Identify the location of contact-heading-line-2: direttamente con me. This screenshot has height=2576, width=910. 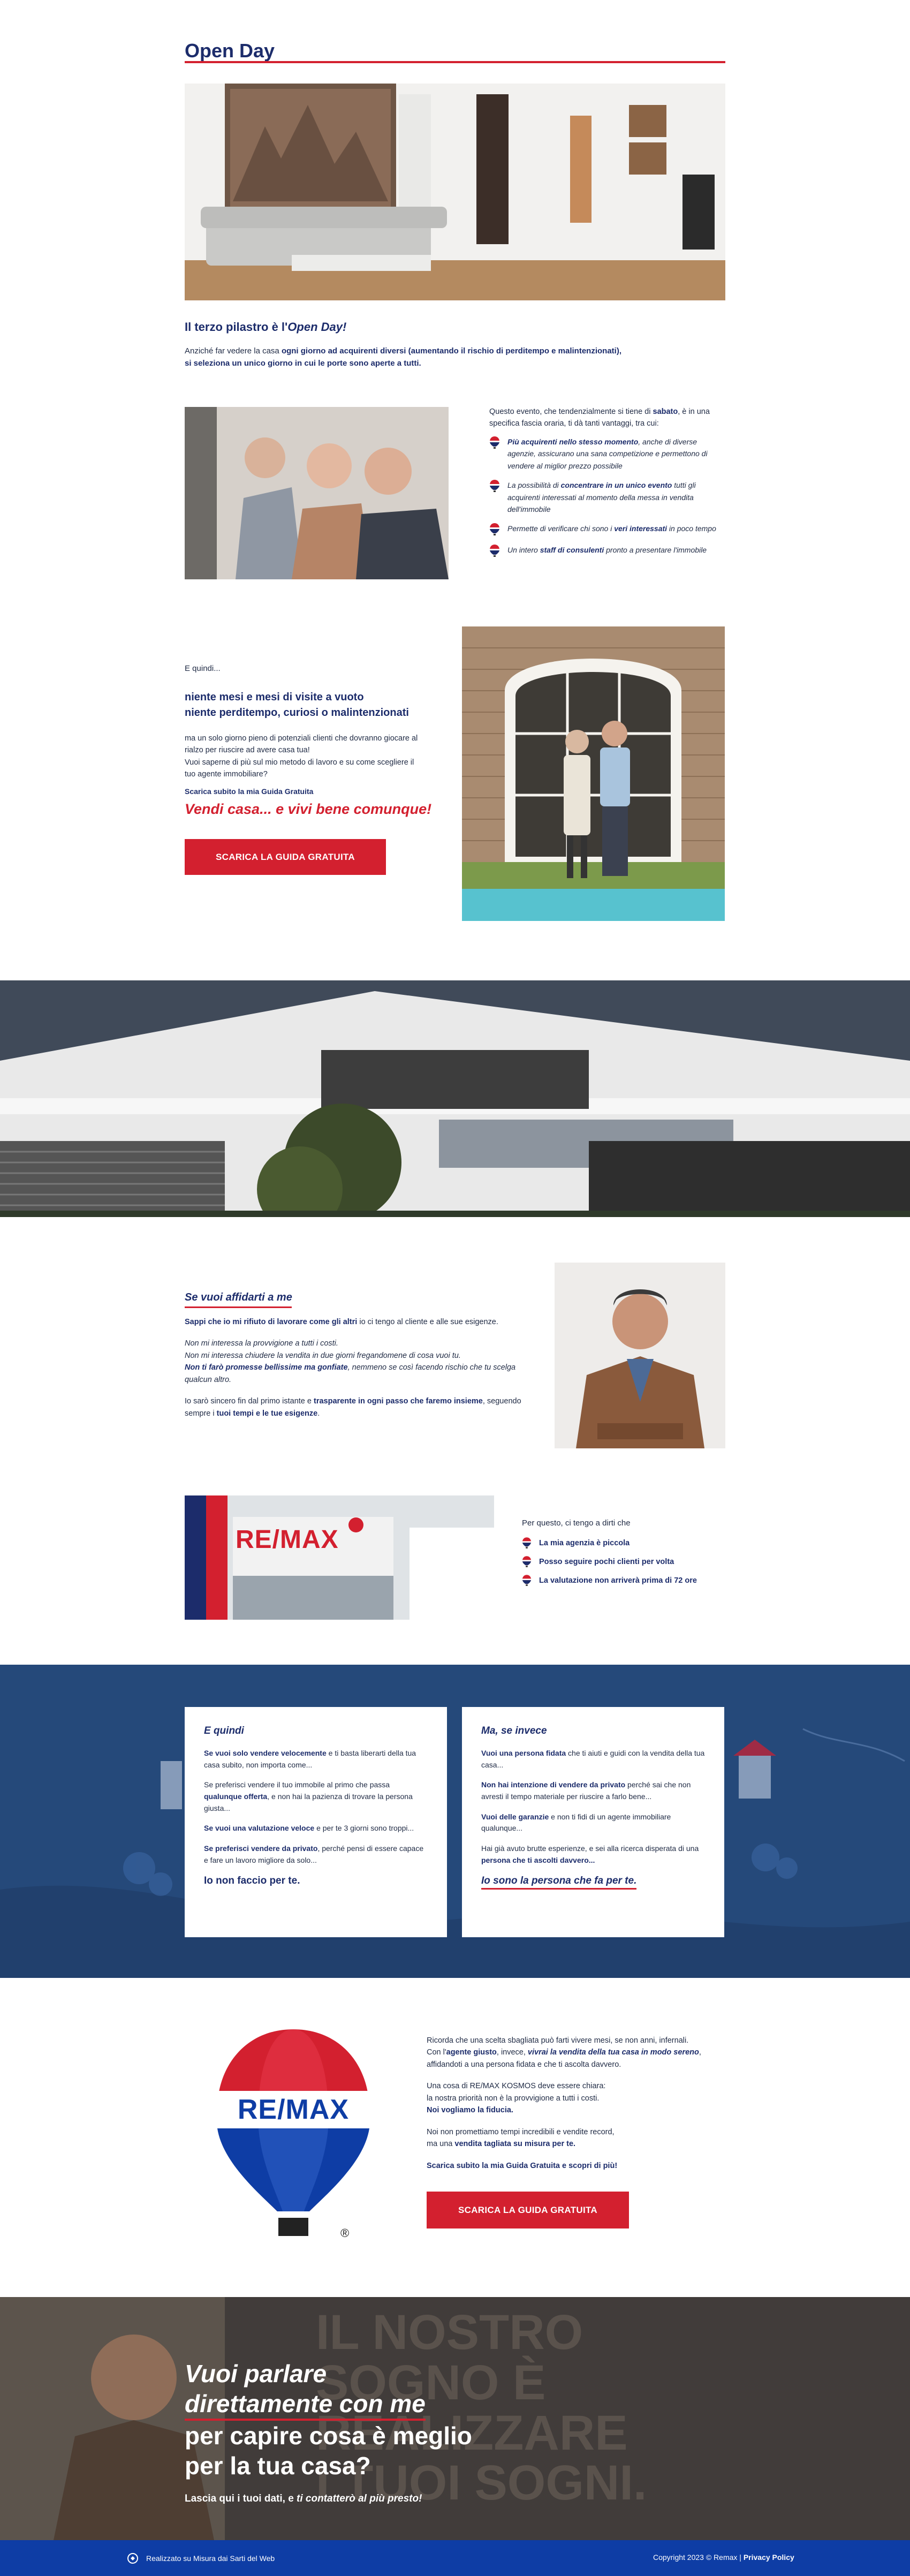
(305, 2405).